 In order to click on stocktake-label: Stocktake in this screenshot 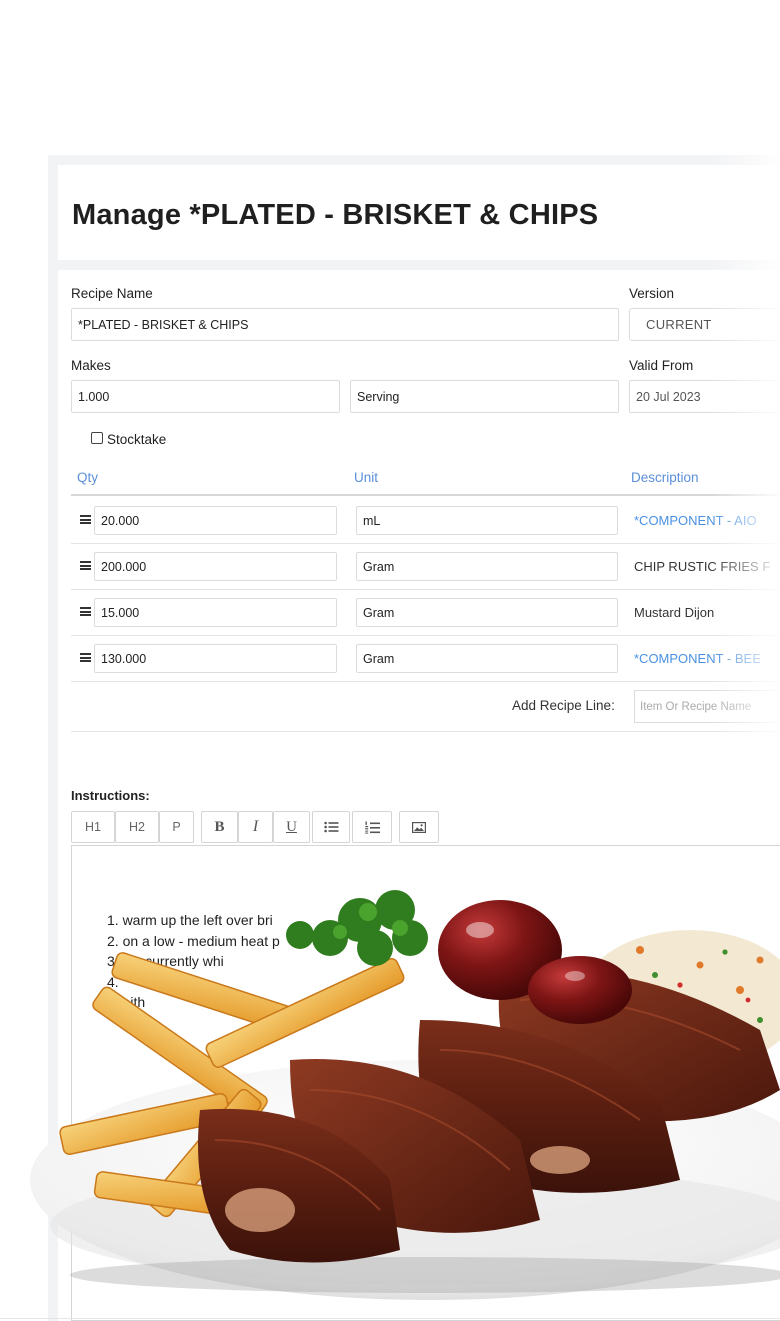, I will do `click(137, 439)`.